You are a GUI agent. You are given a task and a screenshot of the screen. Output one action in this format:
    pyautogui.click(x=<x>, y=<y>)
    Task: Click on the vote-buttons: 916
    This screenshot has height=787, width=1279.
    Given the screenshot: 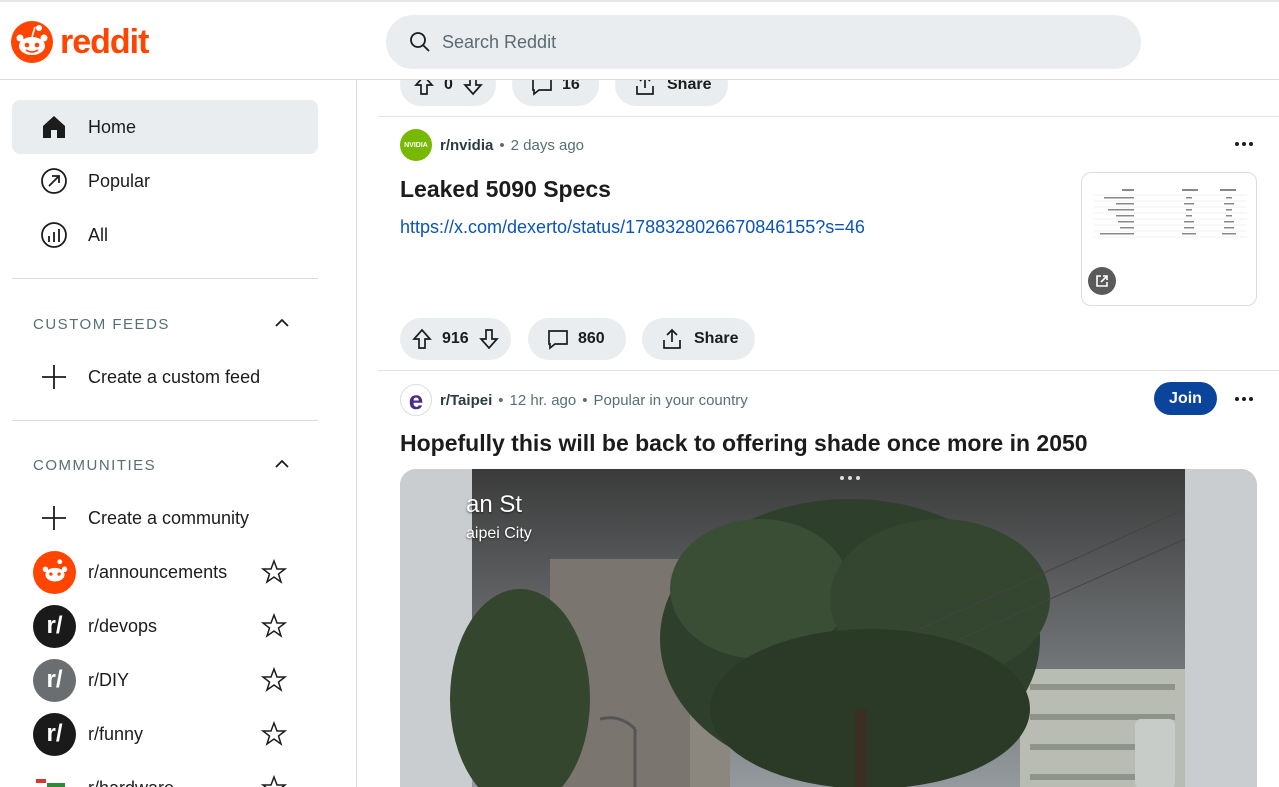 What is the action you would take?
    pyautogui.click(x=455, y=339)
    